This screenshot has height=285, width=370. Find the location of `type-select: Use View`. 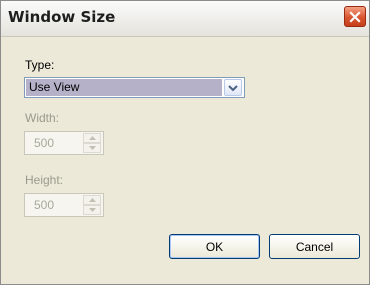

type-select: Use View is located at coordinates (134, 87).